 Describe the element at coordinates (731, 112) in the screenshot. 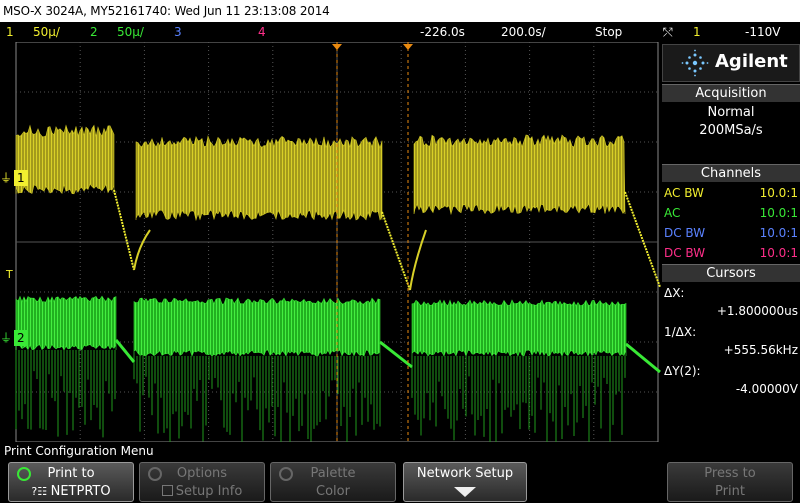

I see `acquisition-mode: Normal` at that location.